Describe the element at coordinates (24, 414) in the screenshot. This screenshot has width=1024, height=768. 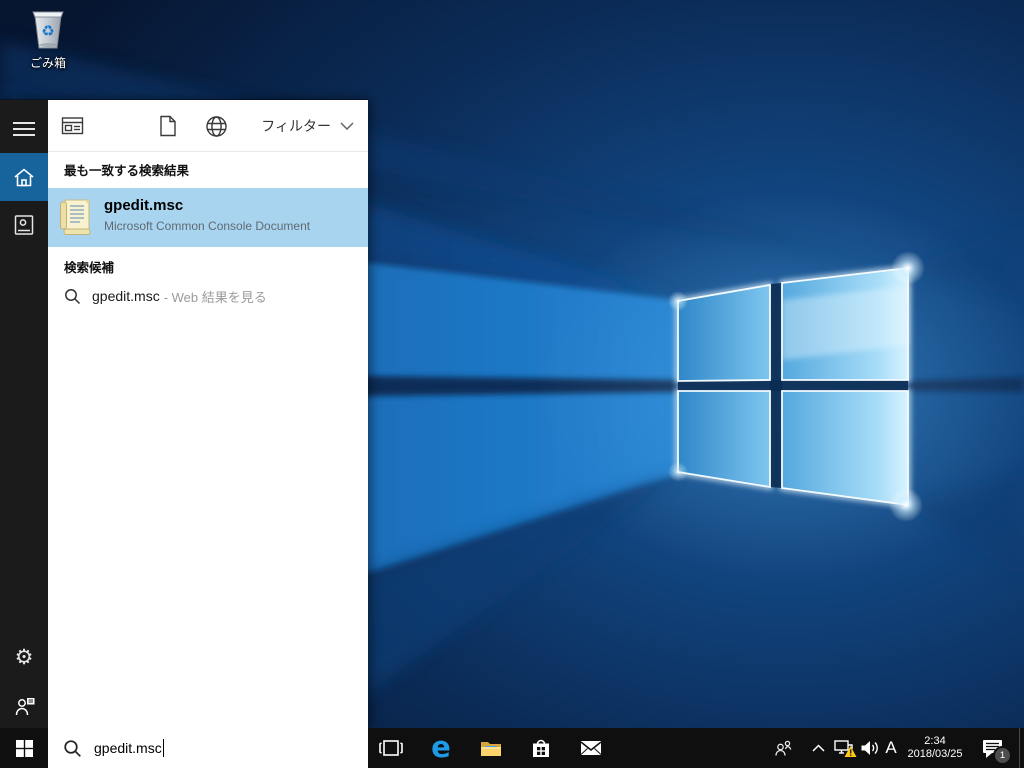
I see `search-sidebar: ⚙` at that location.